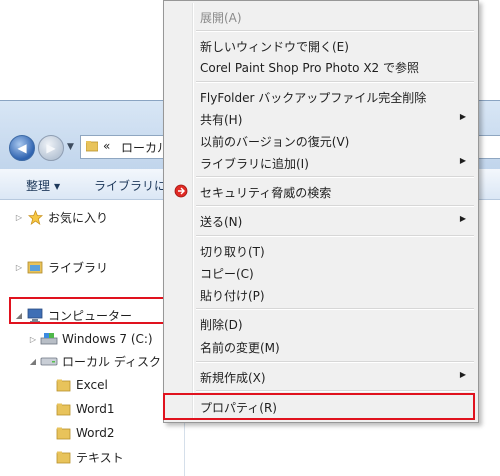  I want to click on hard-drive-icon, so click(49, 361).